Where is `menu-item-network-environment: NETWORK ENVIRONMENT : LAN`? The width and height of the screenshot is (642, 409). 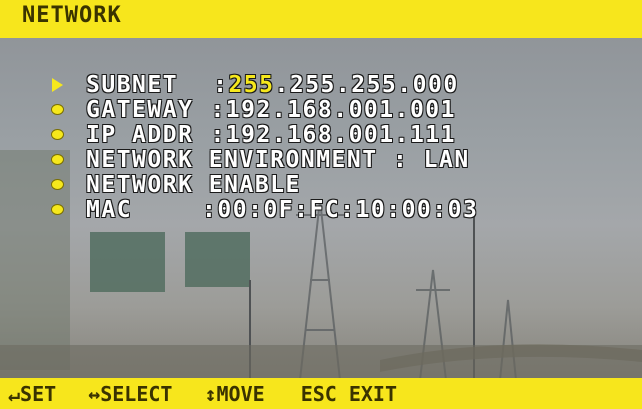 menu-item-network-environment: NETWORK ENVIRONMENT : LAN is located at coordinates (264, 159).